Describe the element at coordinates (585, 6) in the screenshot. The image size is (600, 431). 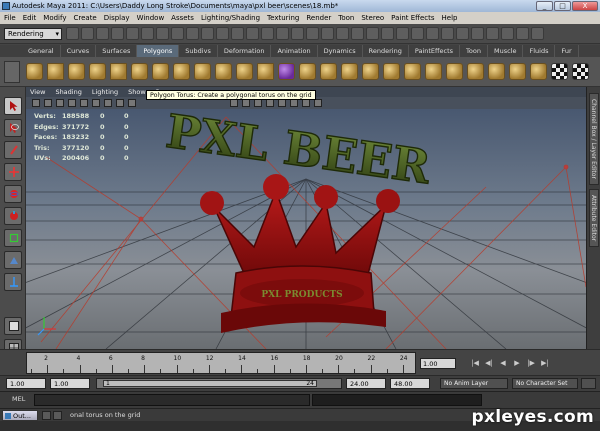
I see `close-button: X` at that location.